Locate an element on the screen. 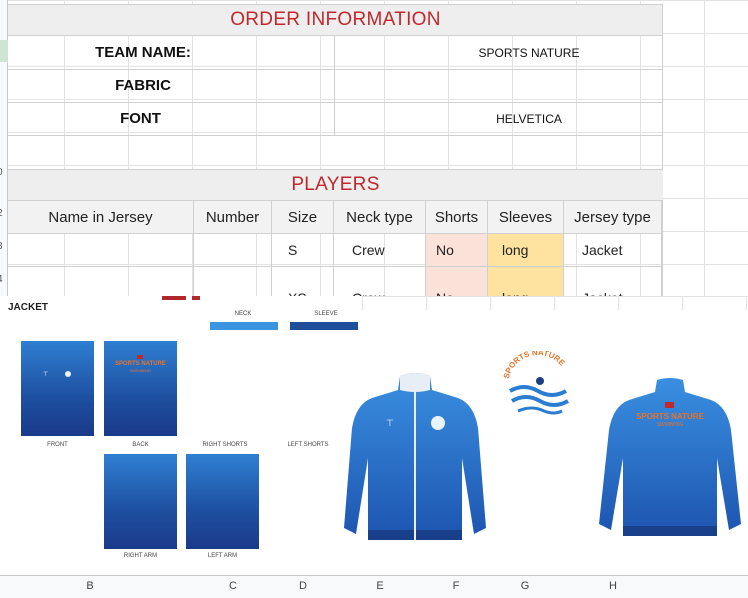 The width and height of the screenshot is (748, 598). jacket-chest-mark: ⊤ is located at coordinates (390, 423).